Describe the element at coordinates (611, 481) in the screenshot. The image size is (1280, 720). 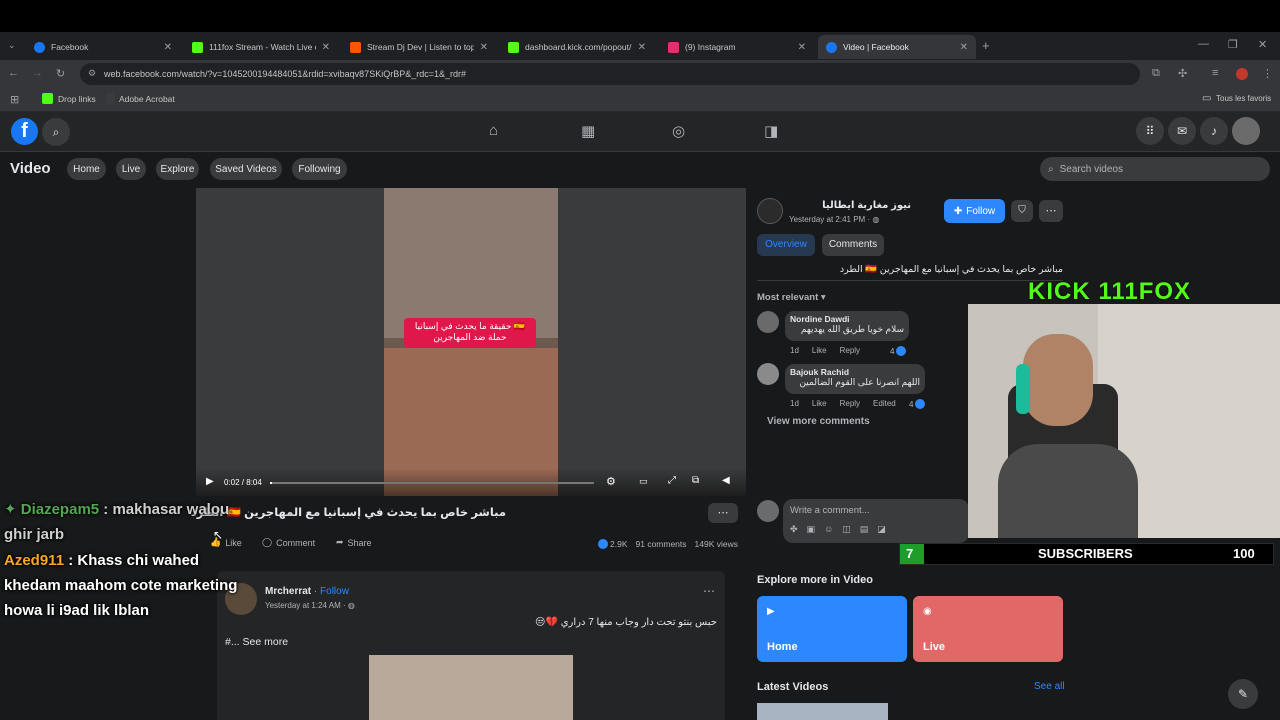
I see `settings-gear-icon: ⚙` at that location.